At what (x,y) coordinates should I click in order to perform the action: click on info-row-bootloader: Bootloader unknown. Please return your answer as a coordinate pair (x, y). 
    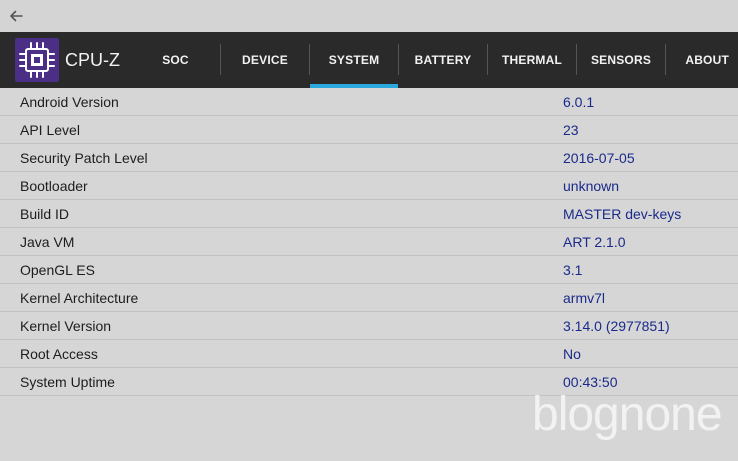
    Looking at the image, I should click on (369, 186).